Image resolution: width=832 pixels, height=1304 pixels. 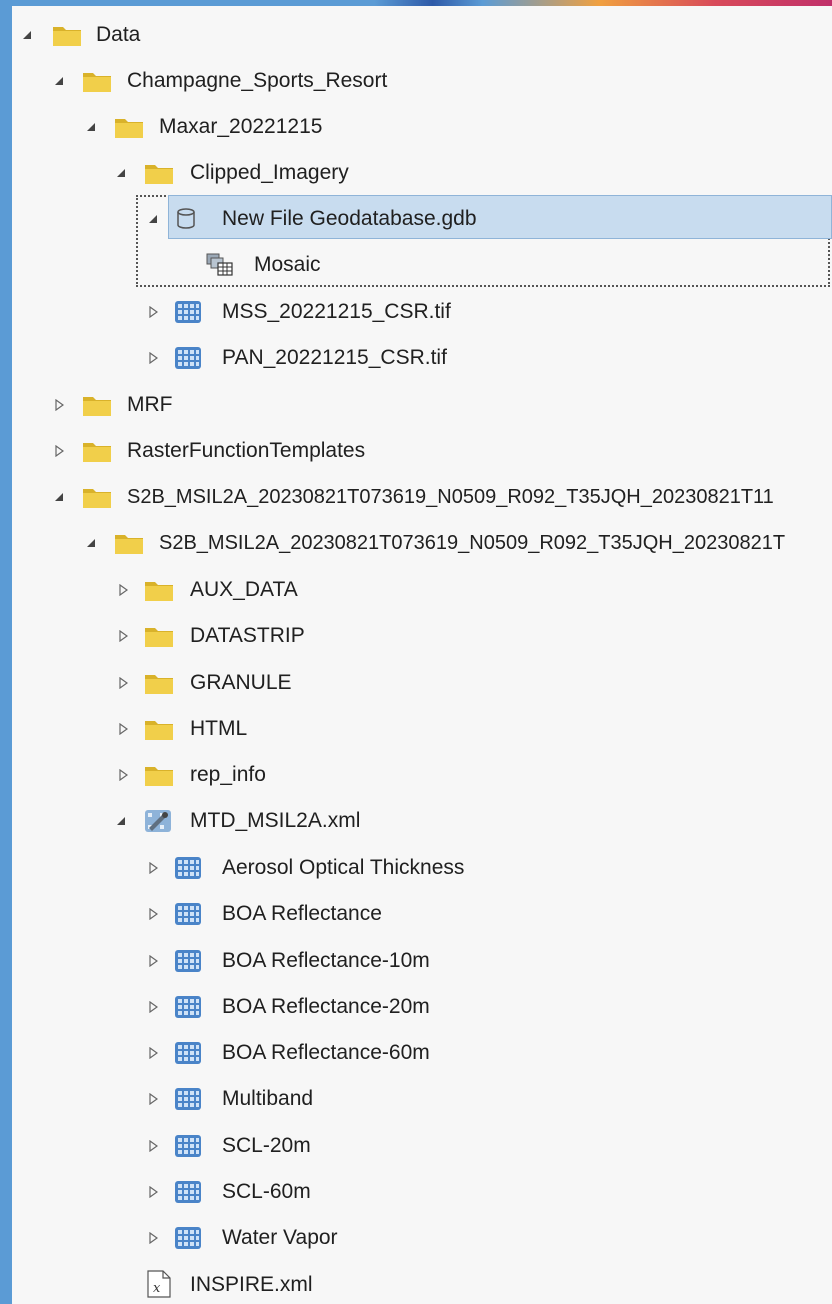 I want to click on tree-item-boa-reflectance-60m: BOA Reflectance-60m, so click(x=422, y=1053).